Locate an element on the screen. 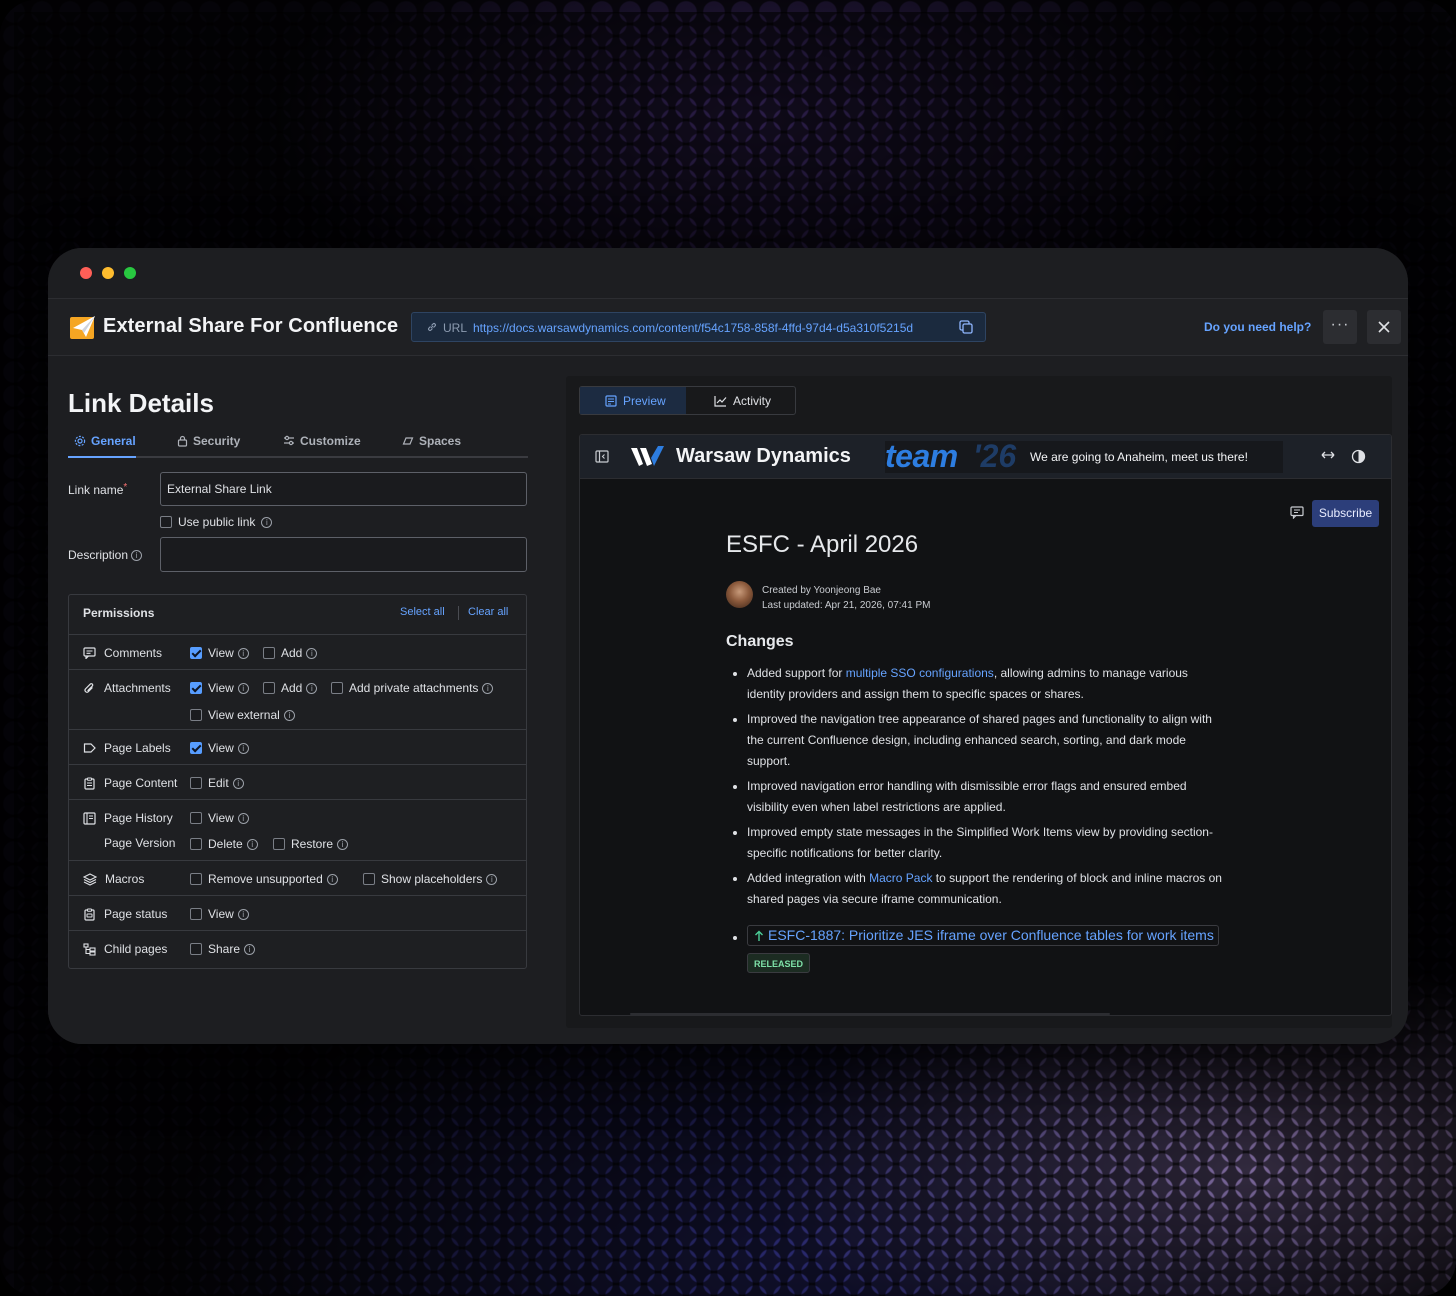 The width and height of the screenshot is (1456, 1296). page-content-edit-checkbox is located at coordinates (196, 783).